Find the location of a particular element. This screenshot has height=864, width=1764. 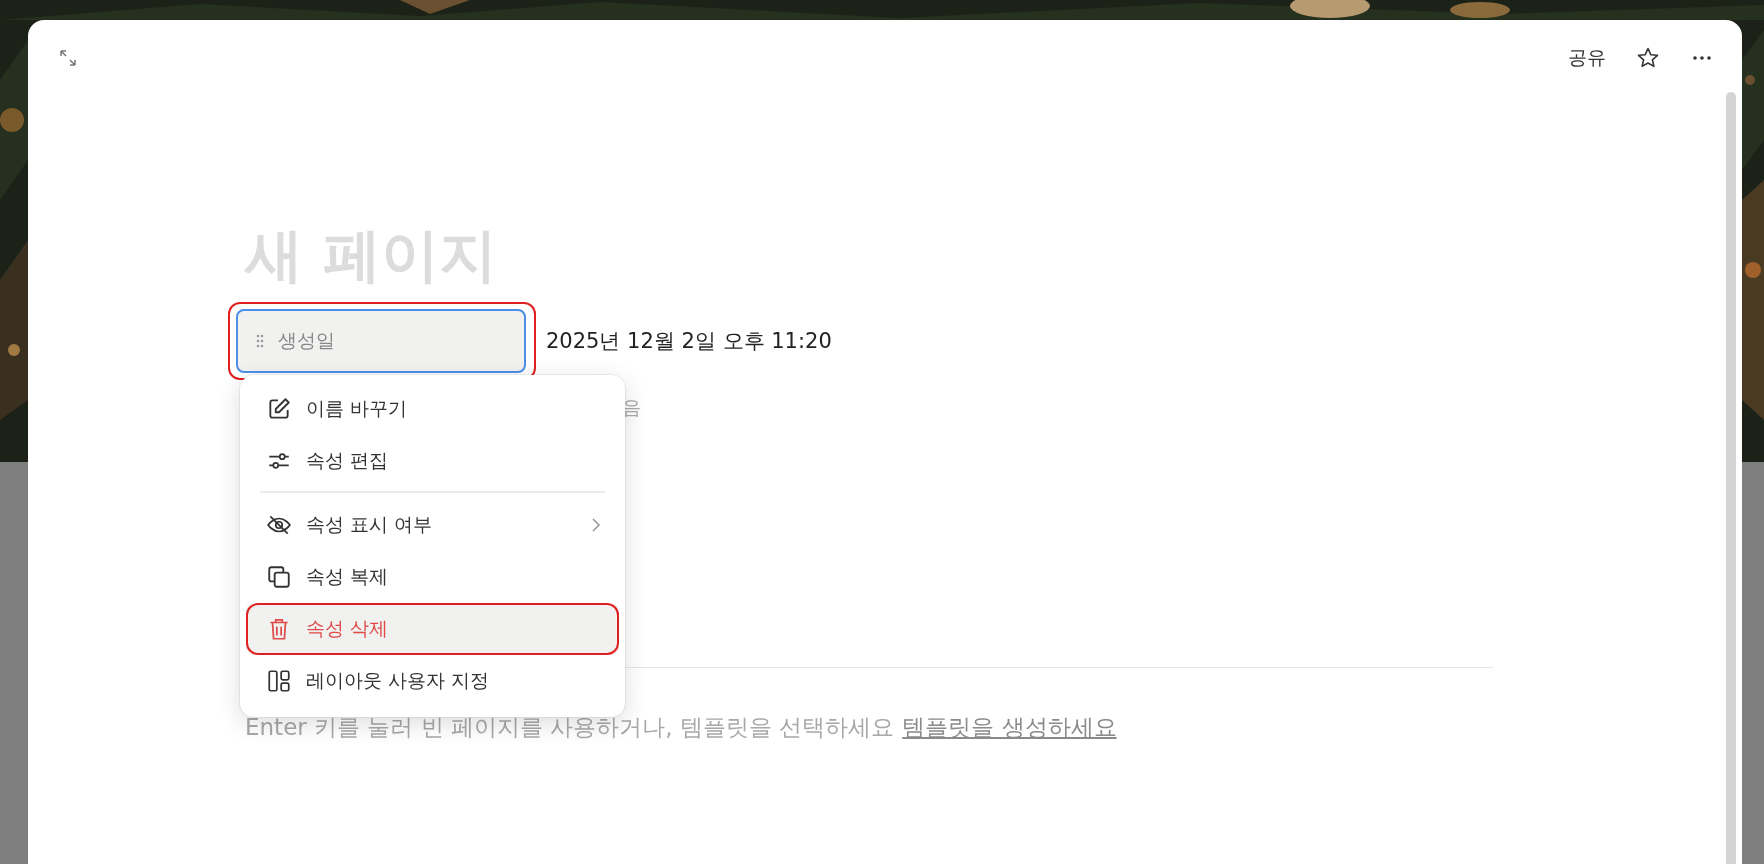

hint-text: Enter 키를 눌러 빈 페이지를 사용하거나, 템플릿을 선택하세요 is located at coordinates (570, 727).